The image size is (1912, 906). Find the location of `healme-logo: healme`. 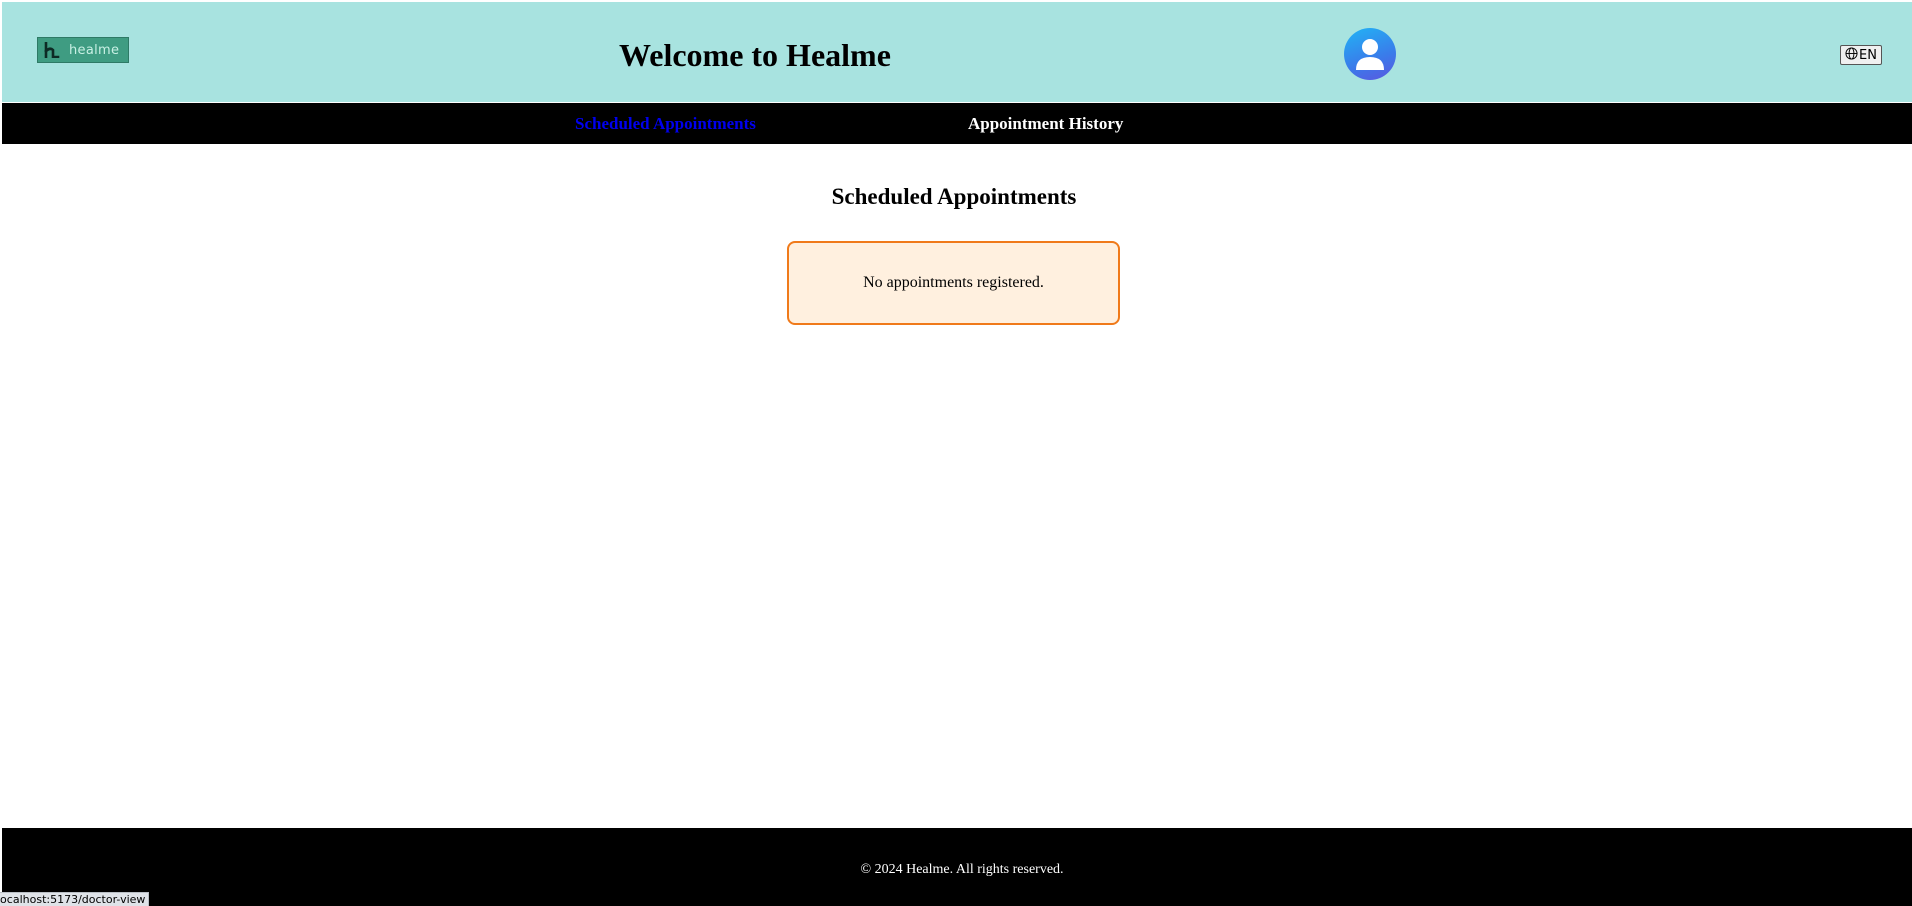

healme-logo: healme is located at coordinates (83, 50).